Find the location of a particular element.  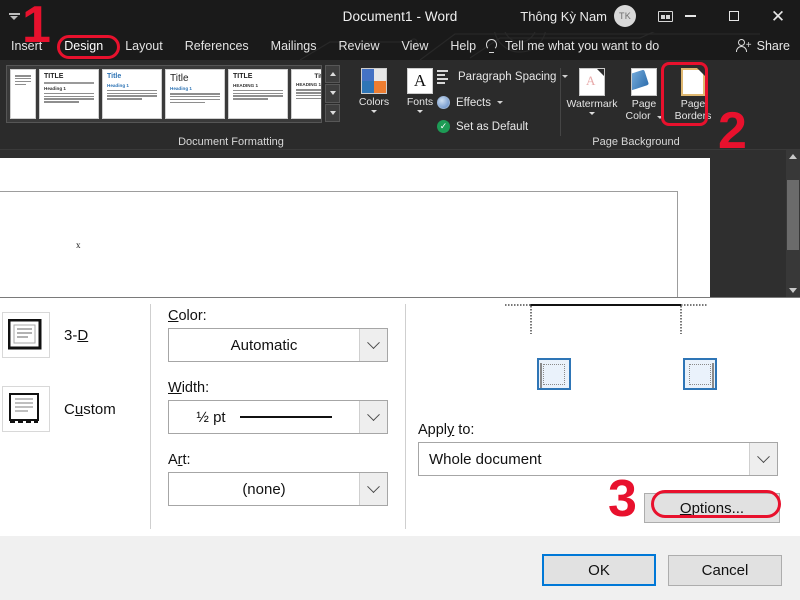

gallery-more-button is located at coordinates (332, 112).